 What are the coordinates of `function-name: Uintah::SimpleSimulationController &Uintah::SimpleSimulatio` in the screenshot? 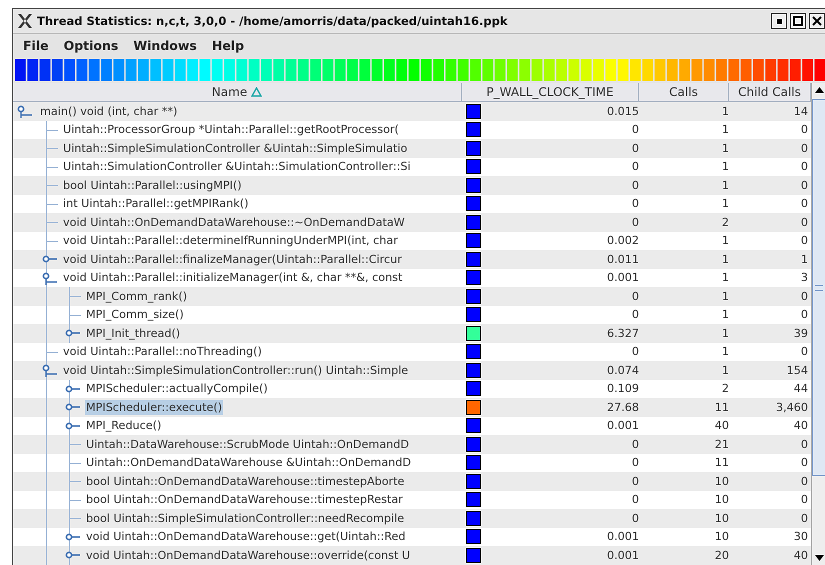 It's located at (235, 148).